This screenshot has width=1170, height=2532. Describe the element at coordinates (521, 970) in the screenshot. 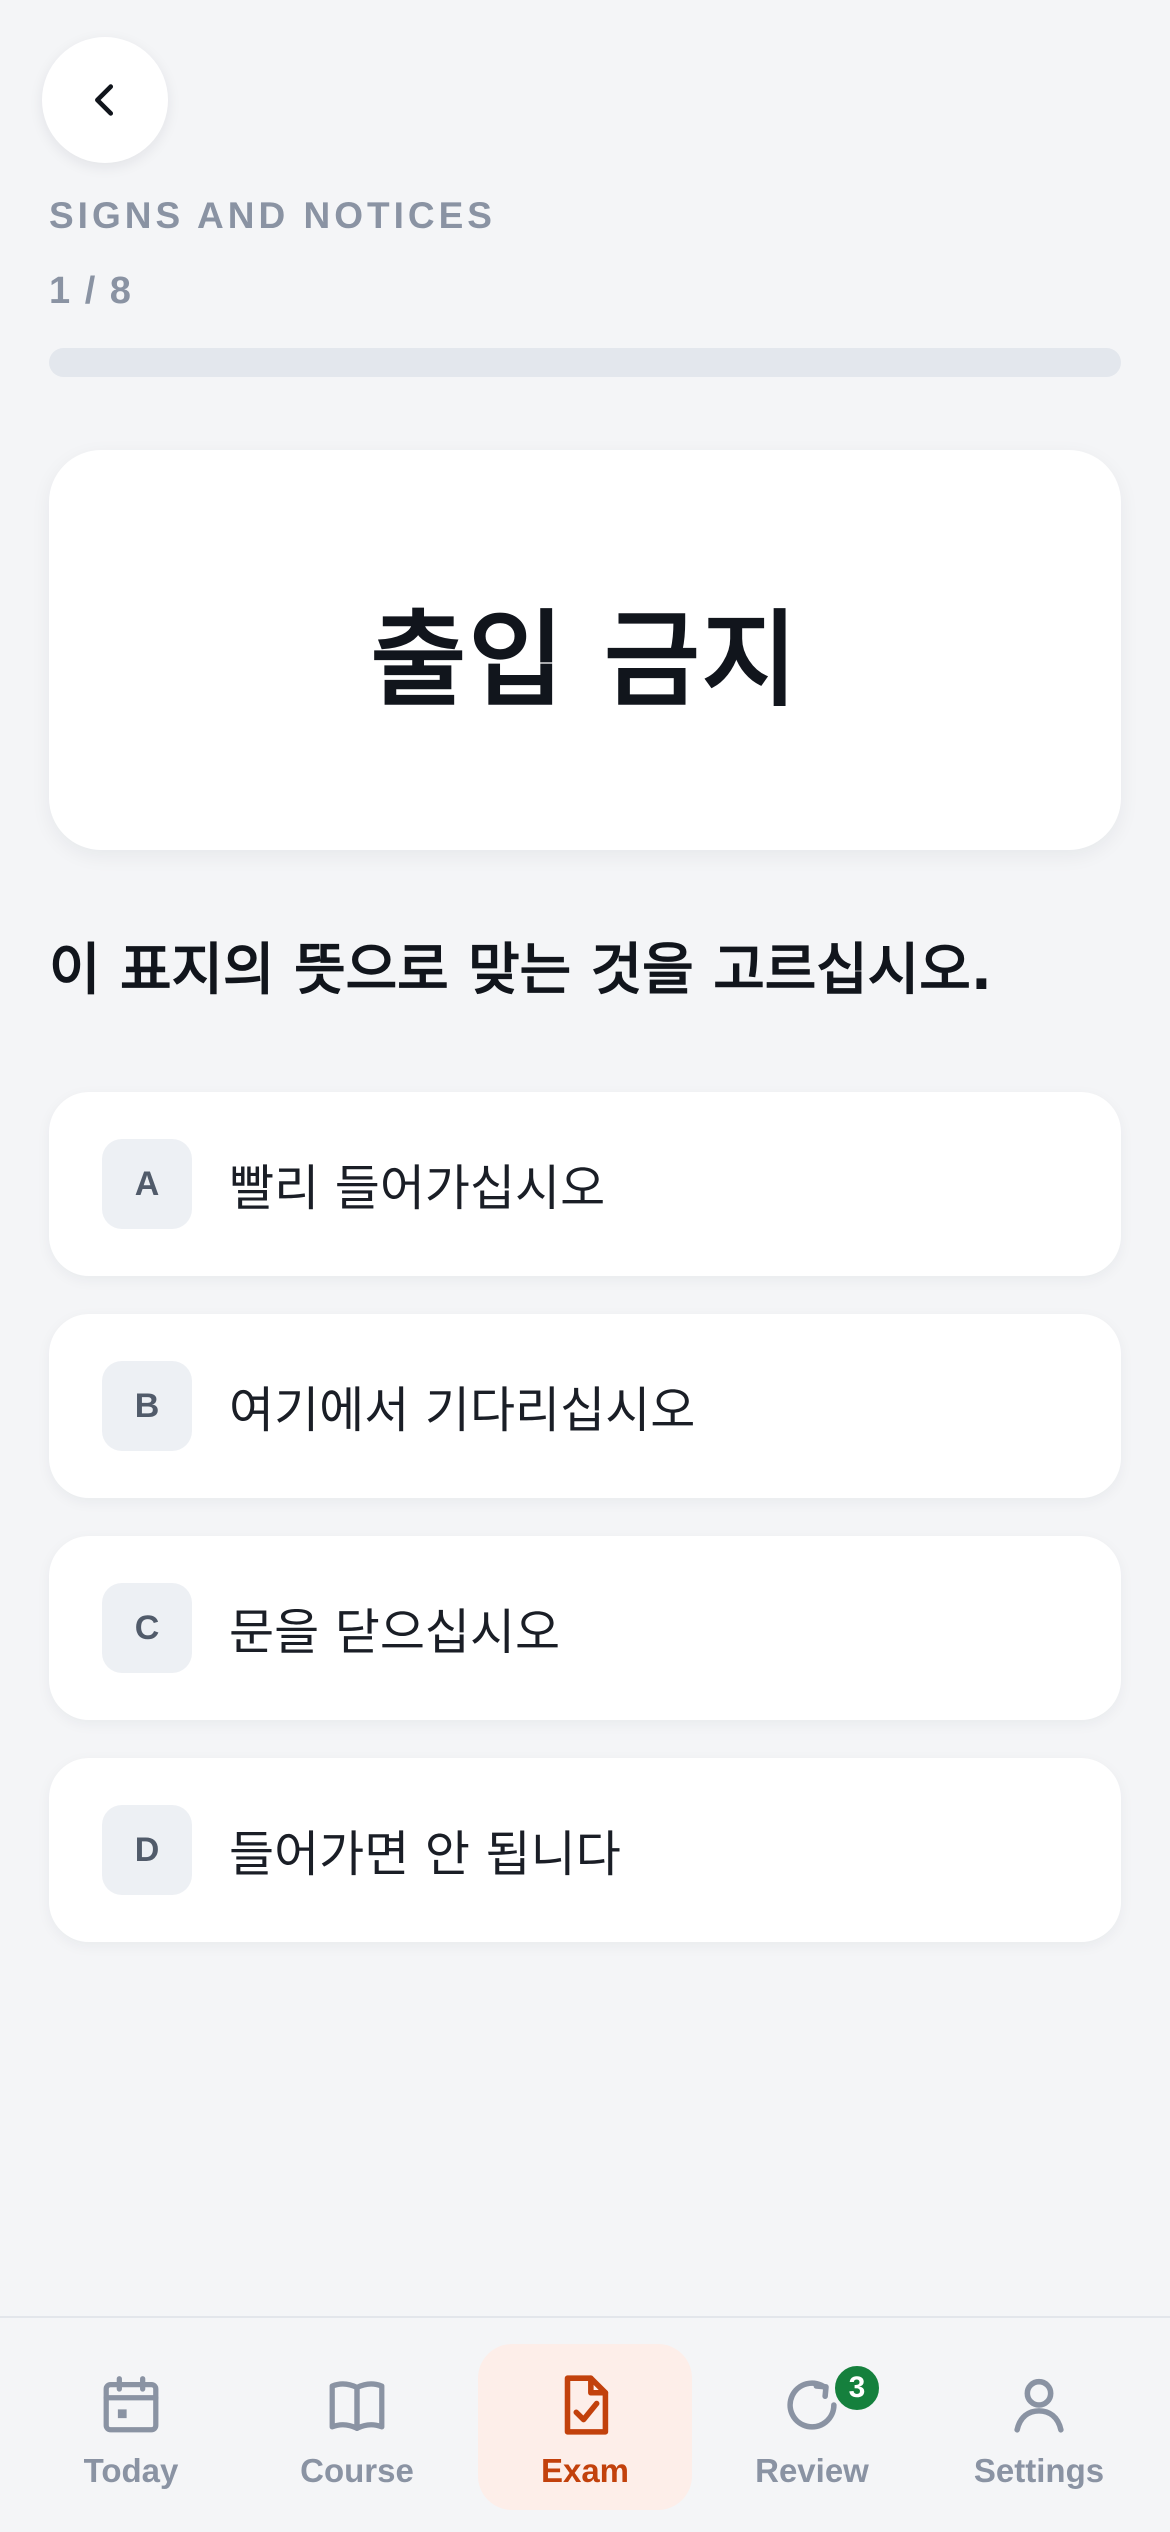

I see `question-prompt: 이 표지의 뜻으로 맞는 것을 고르십시오.` at that location.